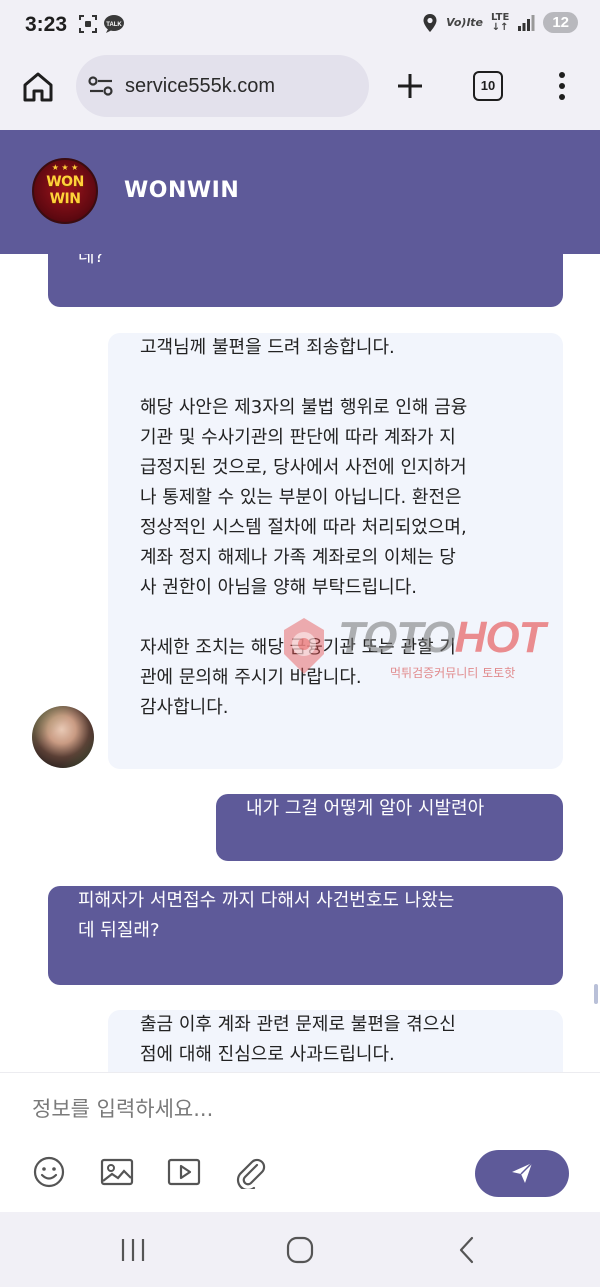  I want to click on logo-line1: WON, so click(65, 182).